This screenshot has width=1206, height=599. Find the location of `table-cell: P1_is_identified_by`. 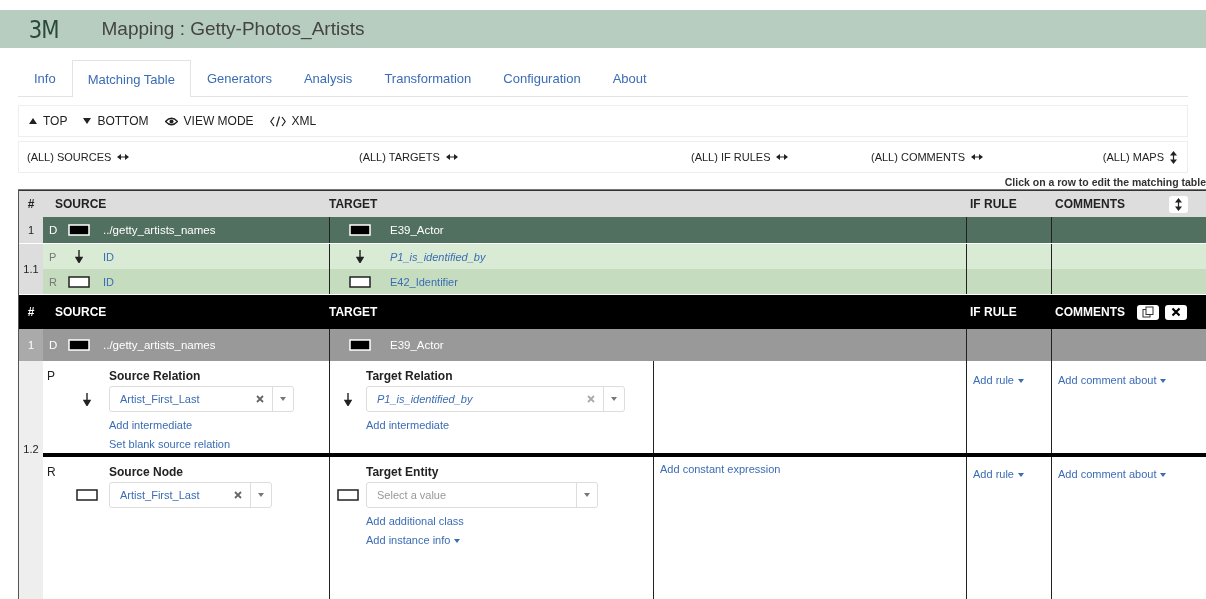

table-cell: P1_is_identified_by is located at coordinates (438, 256).